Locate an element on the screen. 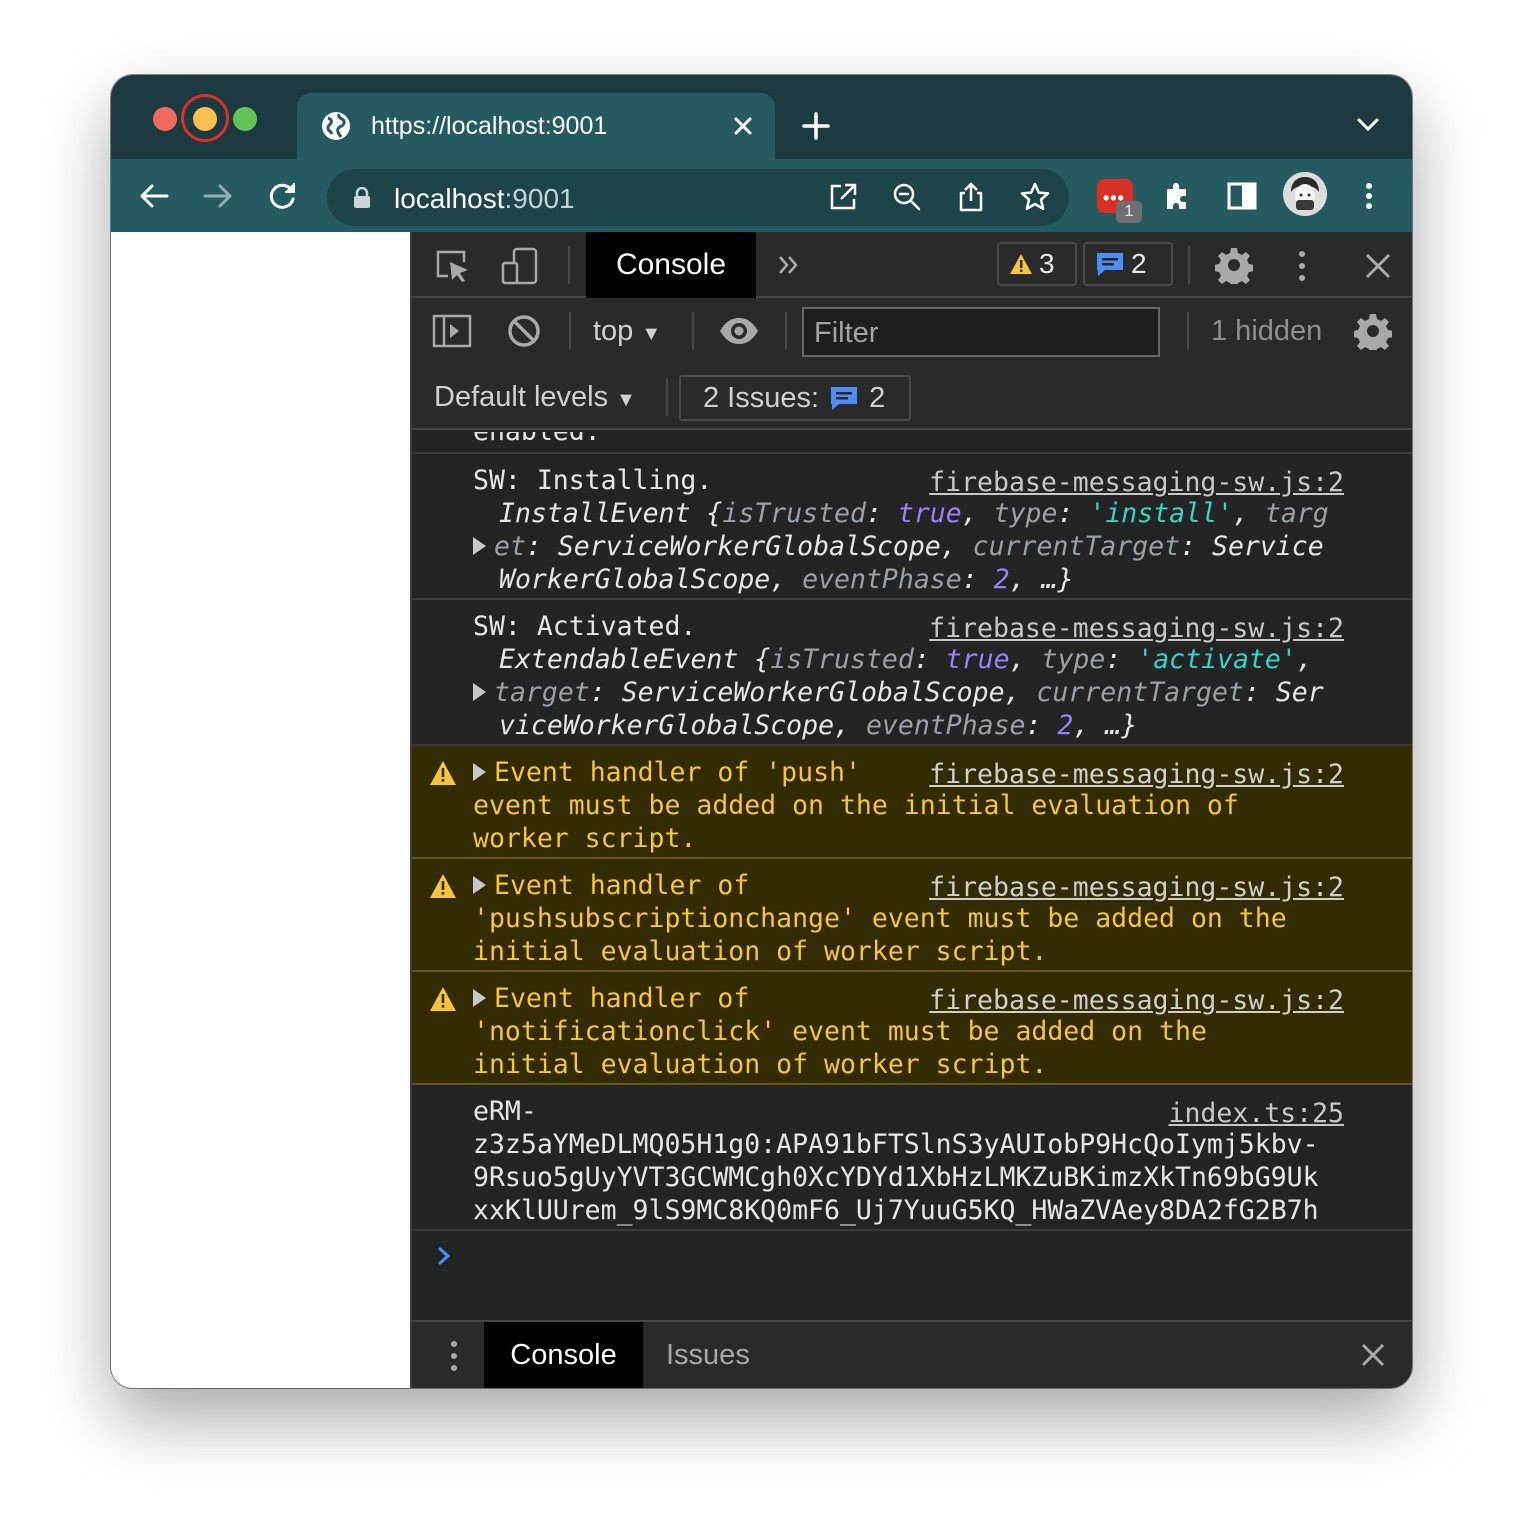 This screenshot has width=1524, height=1536. share-icon is located at coordinates (971, 197).